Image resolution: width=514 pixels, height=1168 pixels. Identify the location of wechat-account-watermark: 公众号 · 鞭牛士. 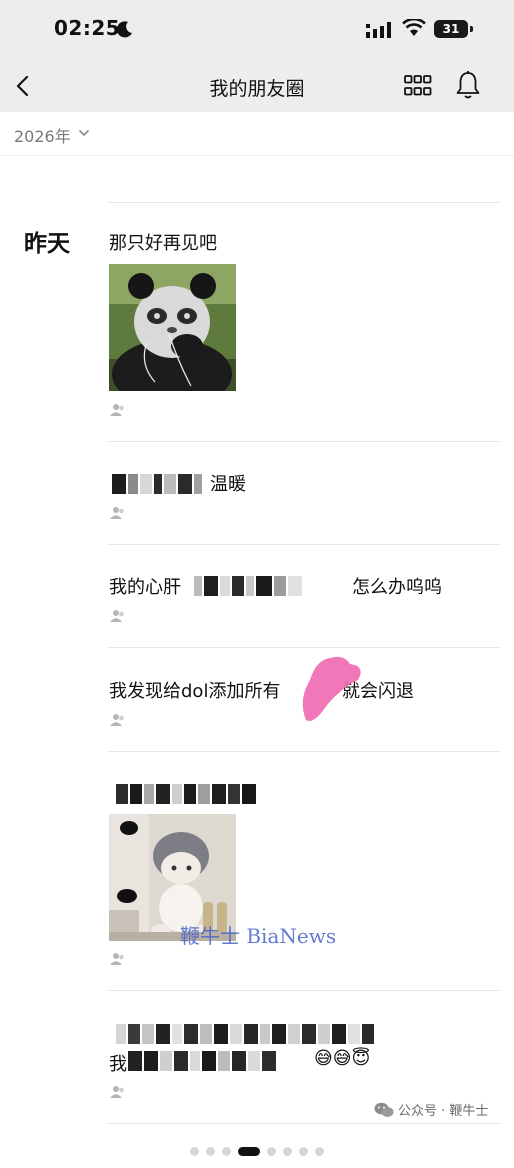
(431, 1109).